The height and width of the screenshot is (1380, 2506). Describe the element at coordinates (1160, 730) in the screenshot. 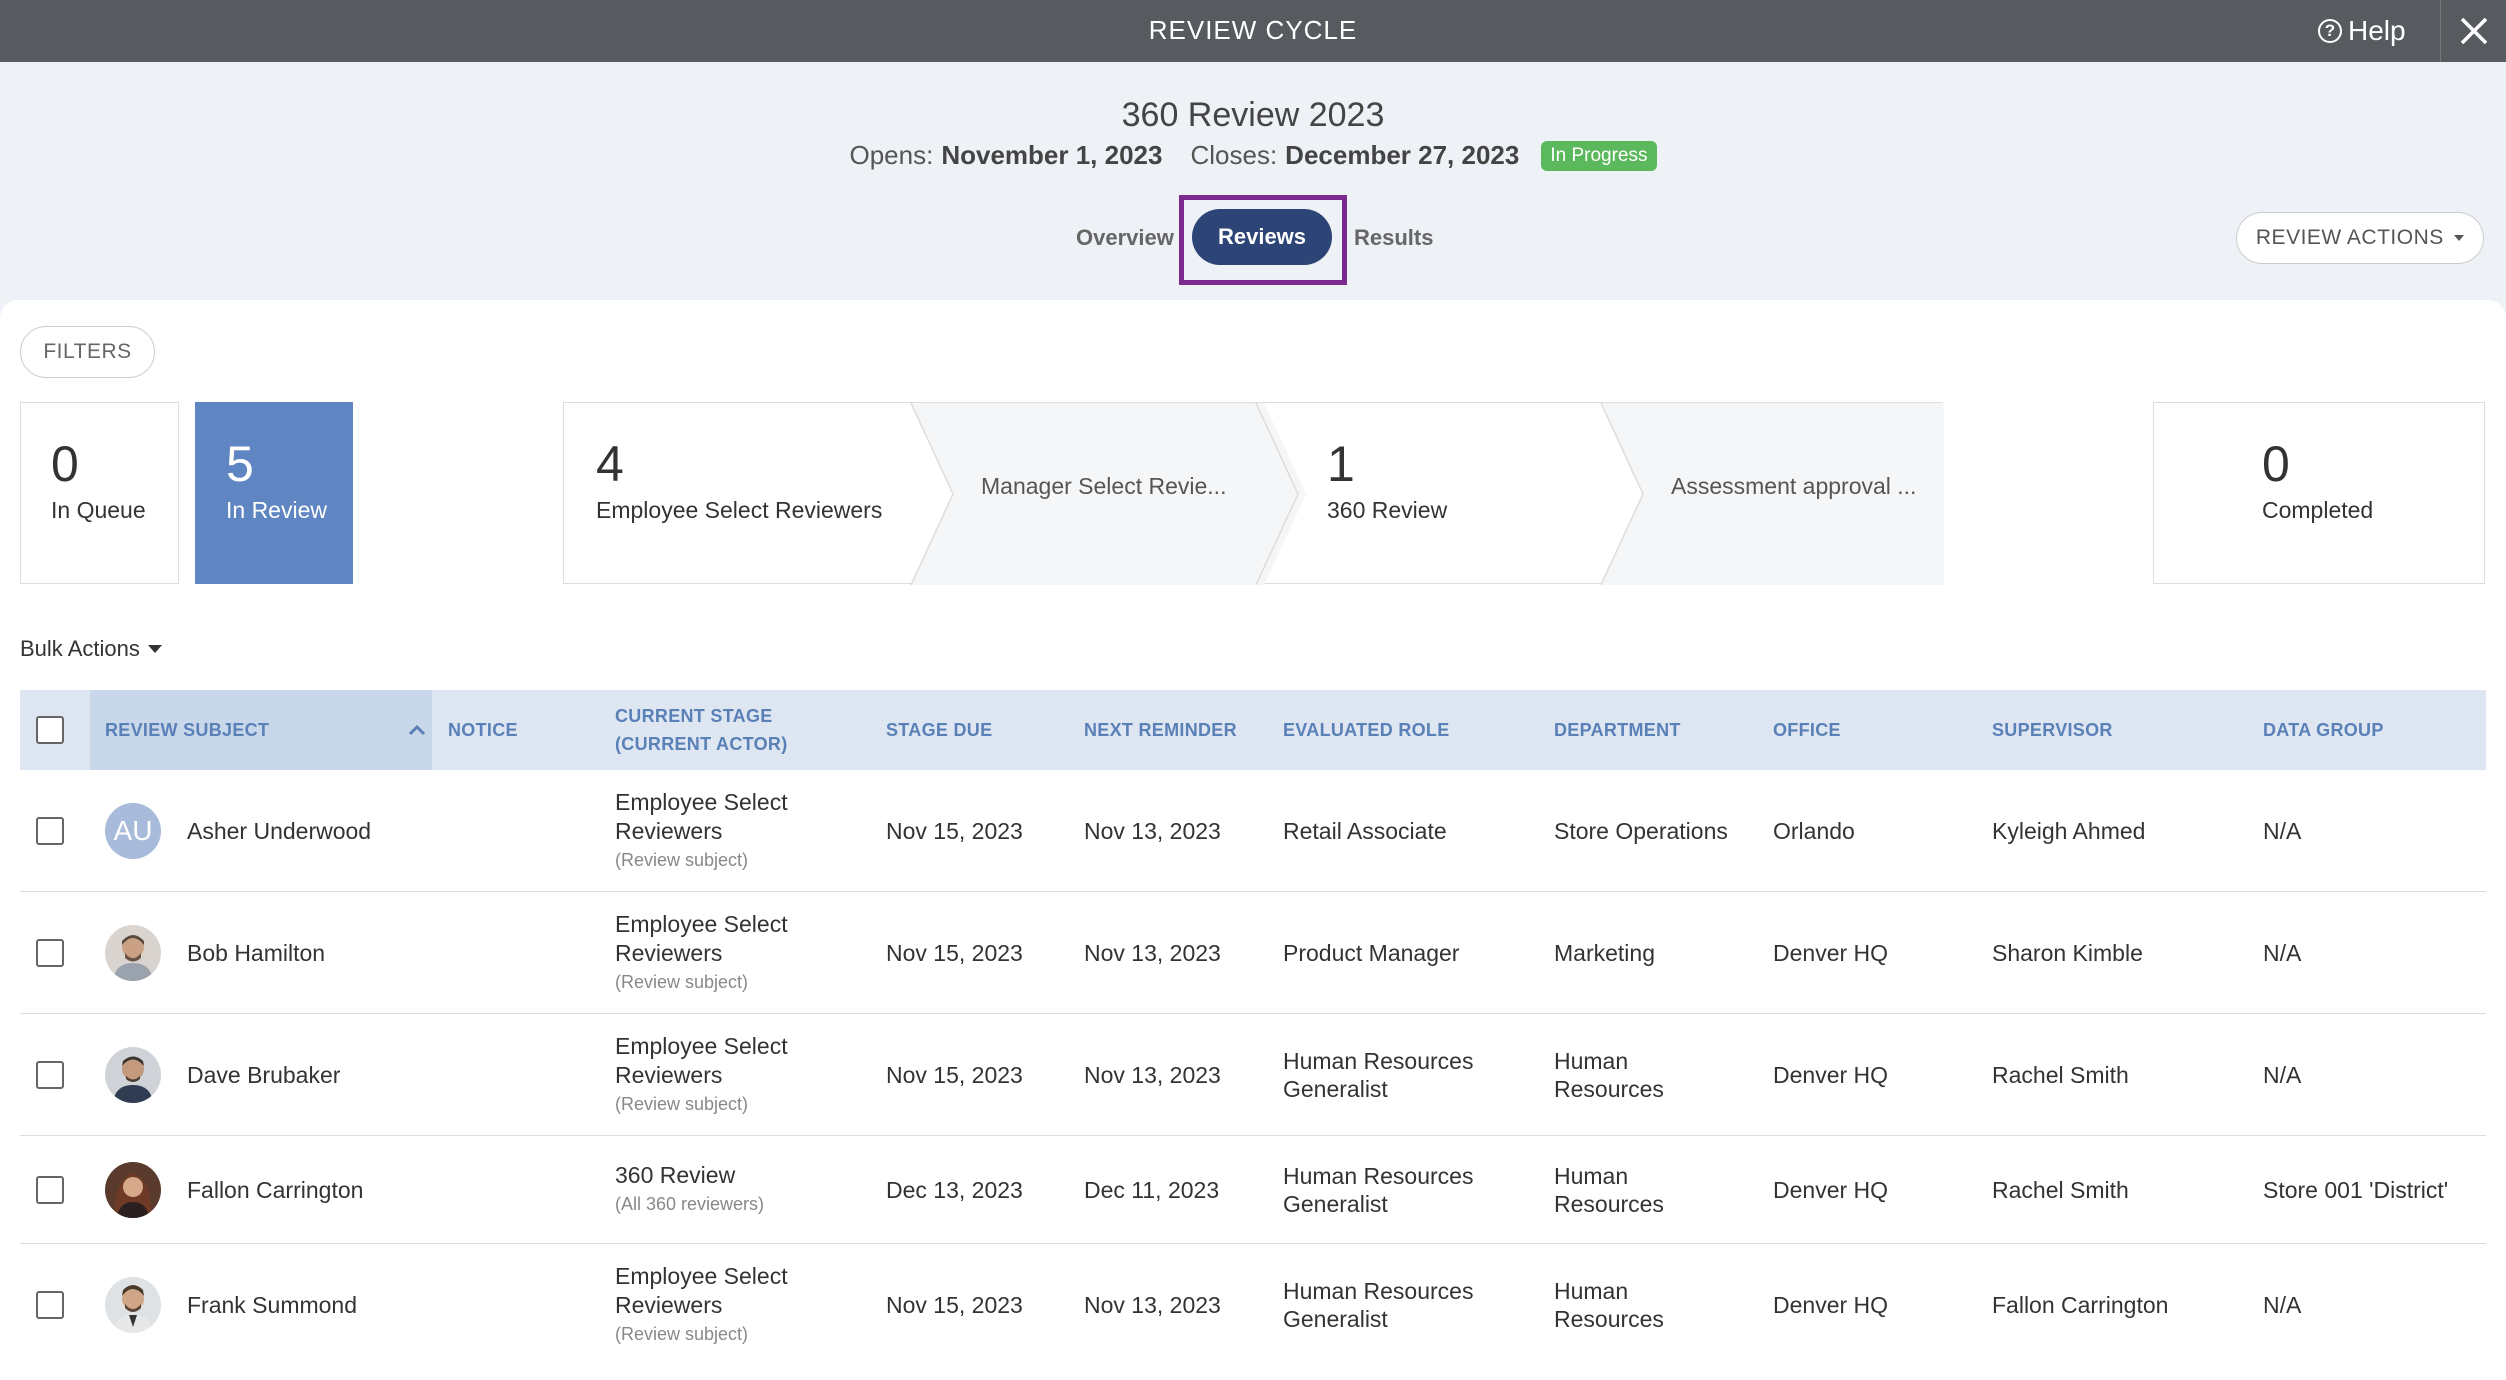

I see `column-next-reminder: NEXT REMINDER` at that location.